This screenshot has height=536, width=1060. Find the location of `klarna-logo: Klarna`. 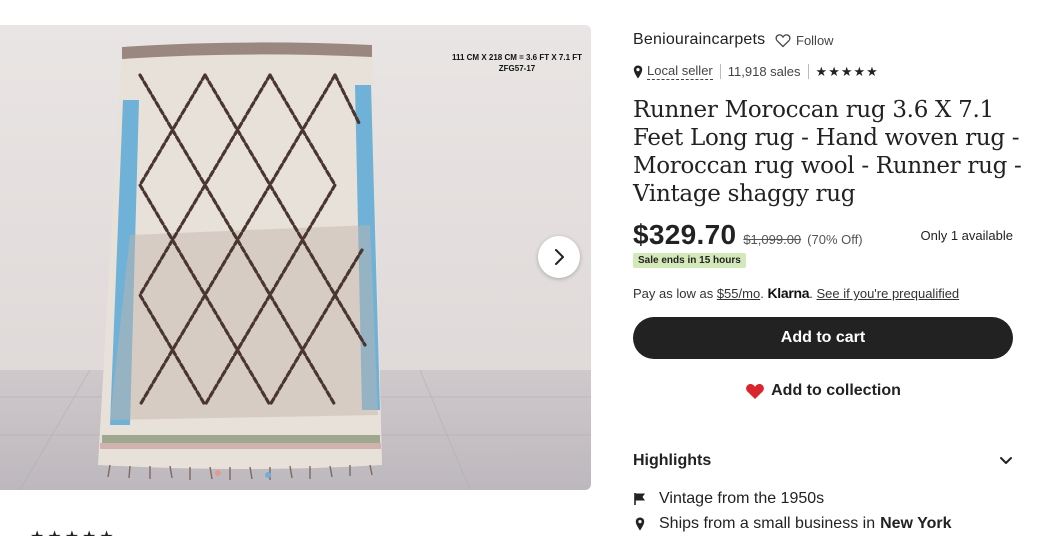

klarna-logo: Klarna is located at coordinates (788, 293).